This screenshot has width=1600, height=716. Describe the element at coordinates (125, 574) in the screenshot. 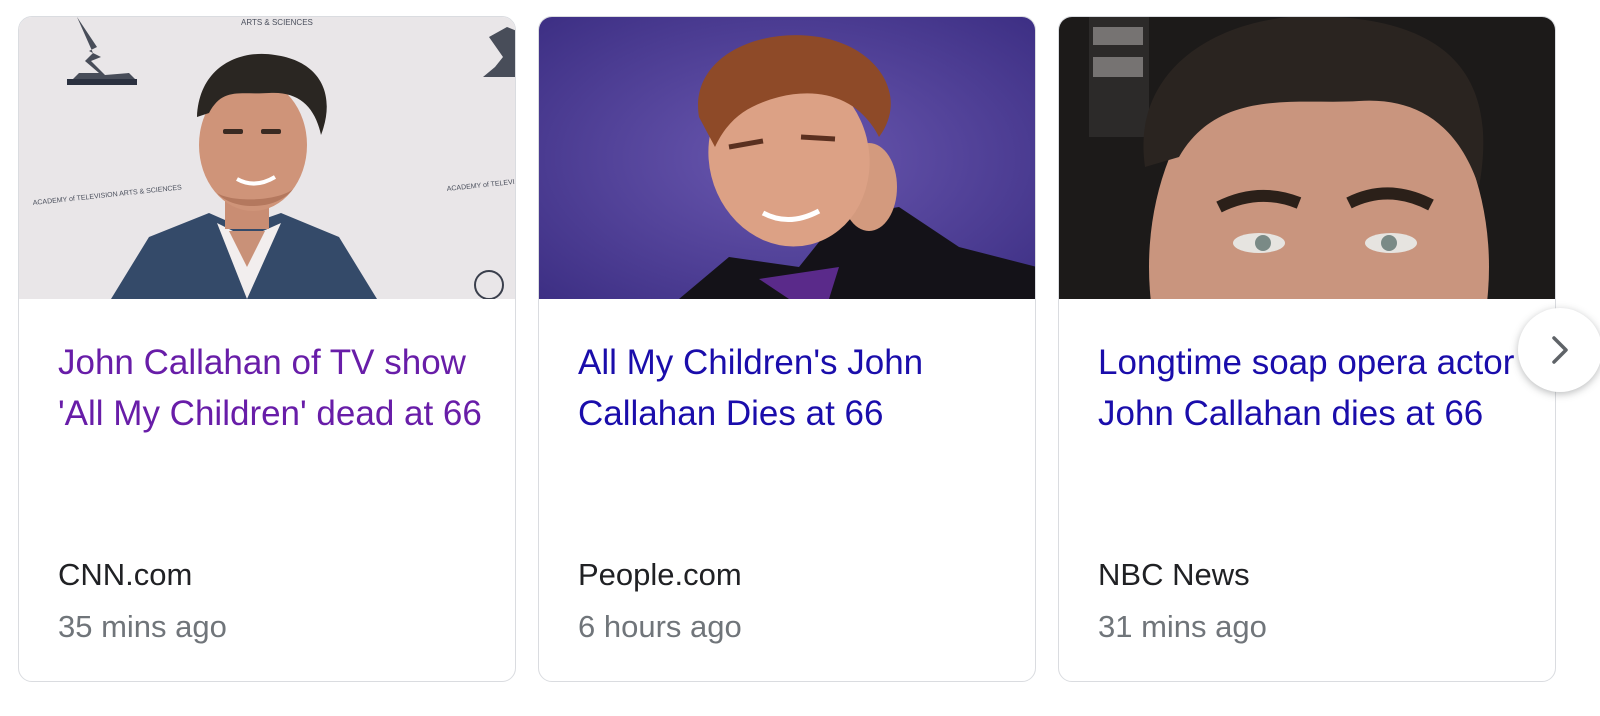

I see `news-source: CNN.com` at that location.